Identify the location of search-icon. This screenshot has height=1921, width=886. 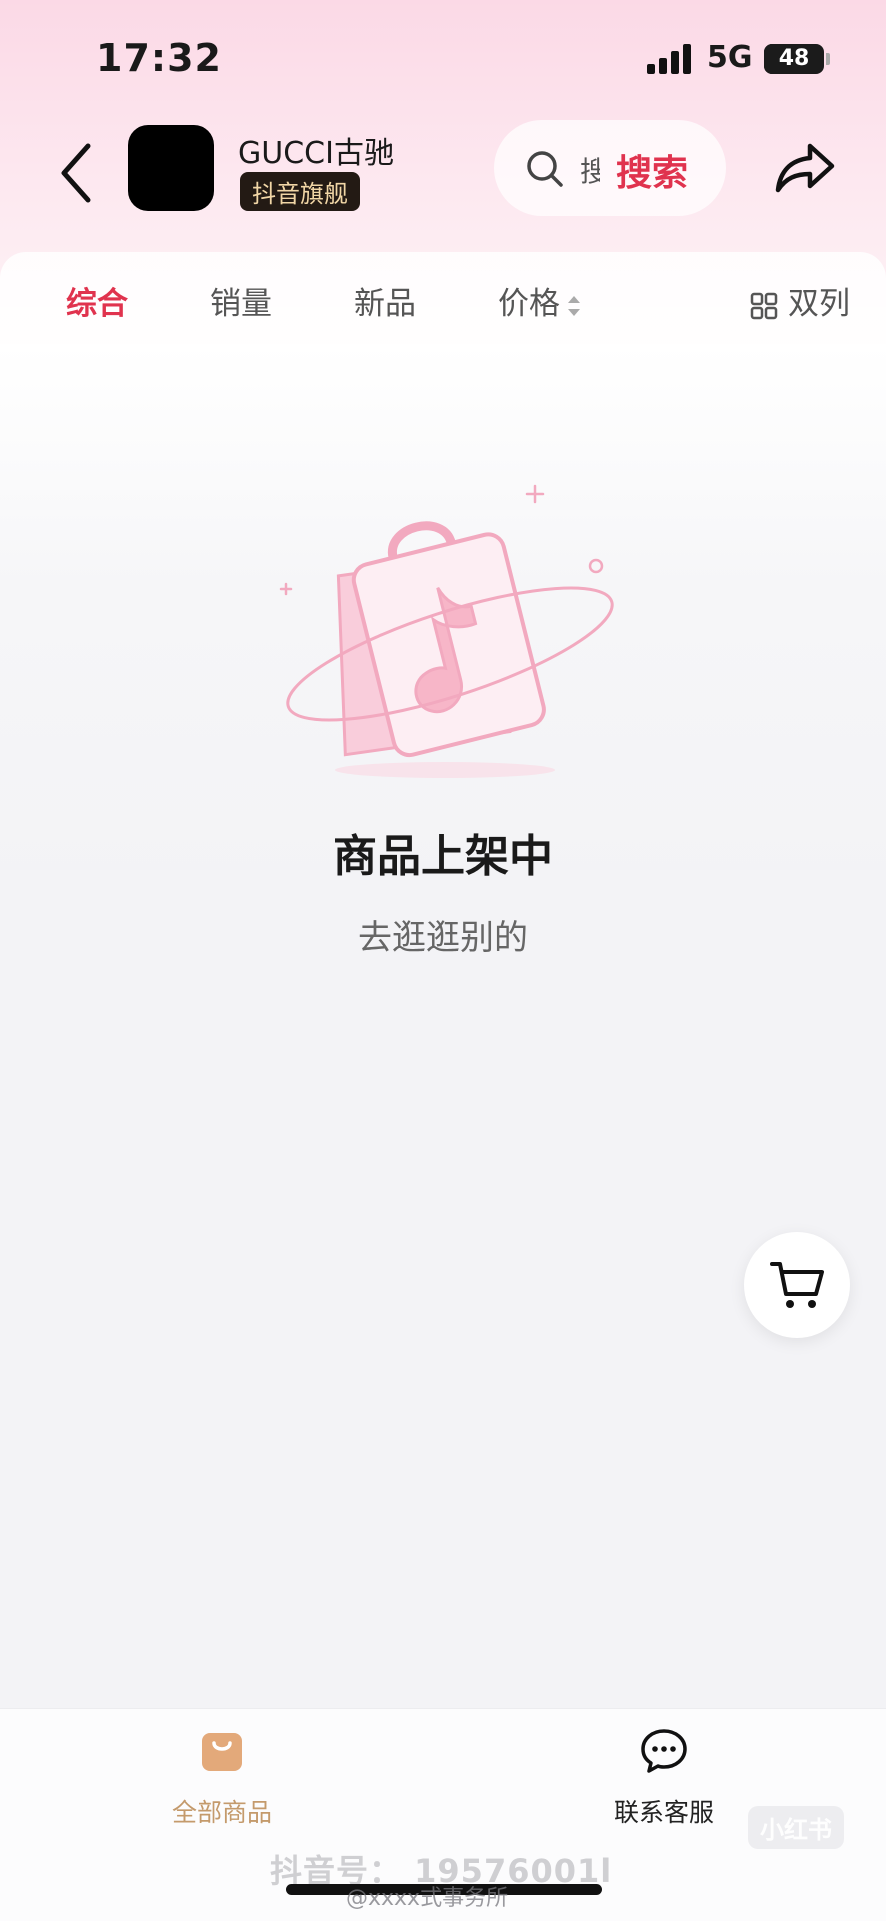
(545, 169).